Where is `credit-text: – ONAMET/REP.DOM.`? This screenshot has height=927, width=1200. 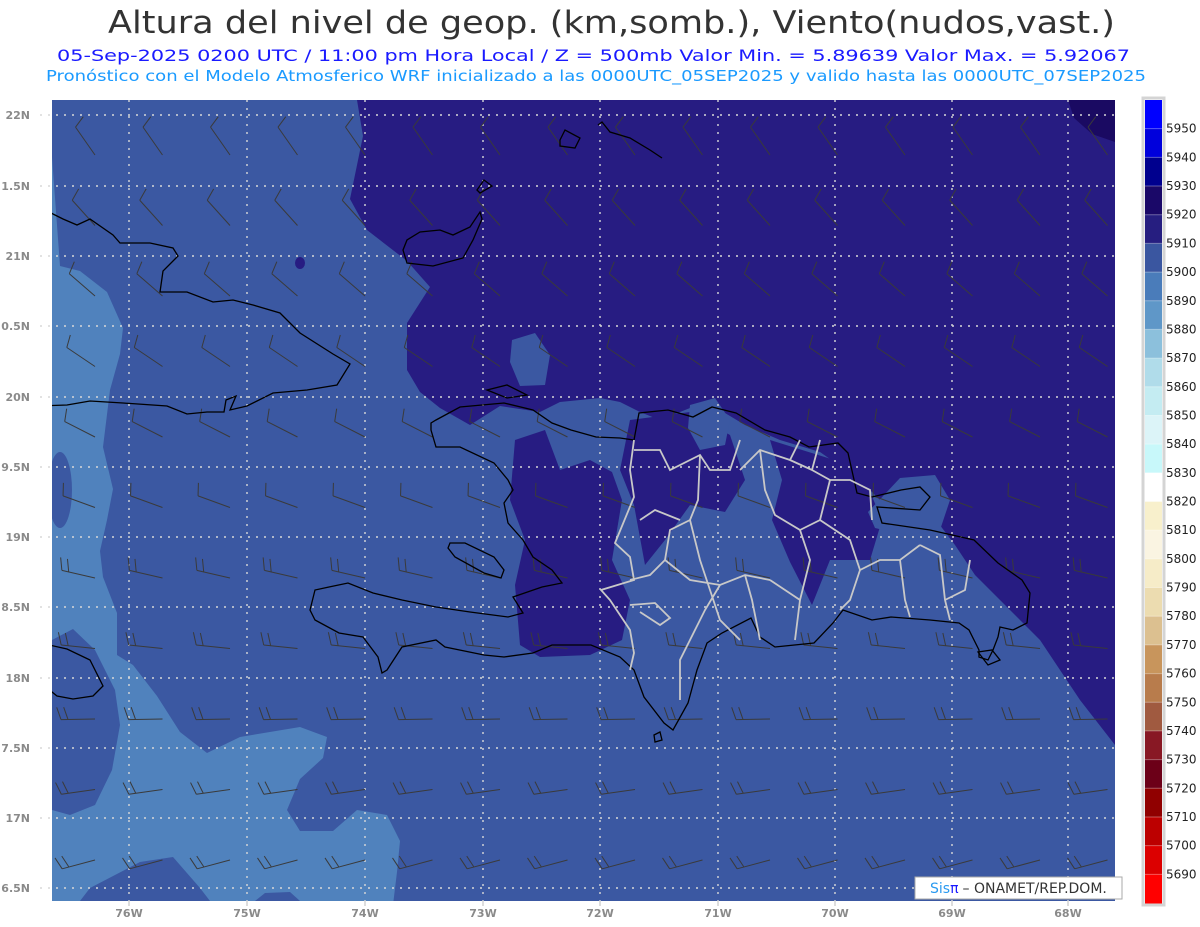
credit-text: – ONAMET/REP.DOM. is located at coordinates (1035, 889).